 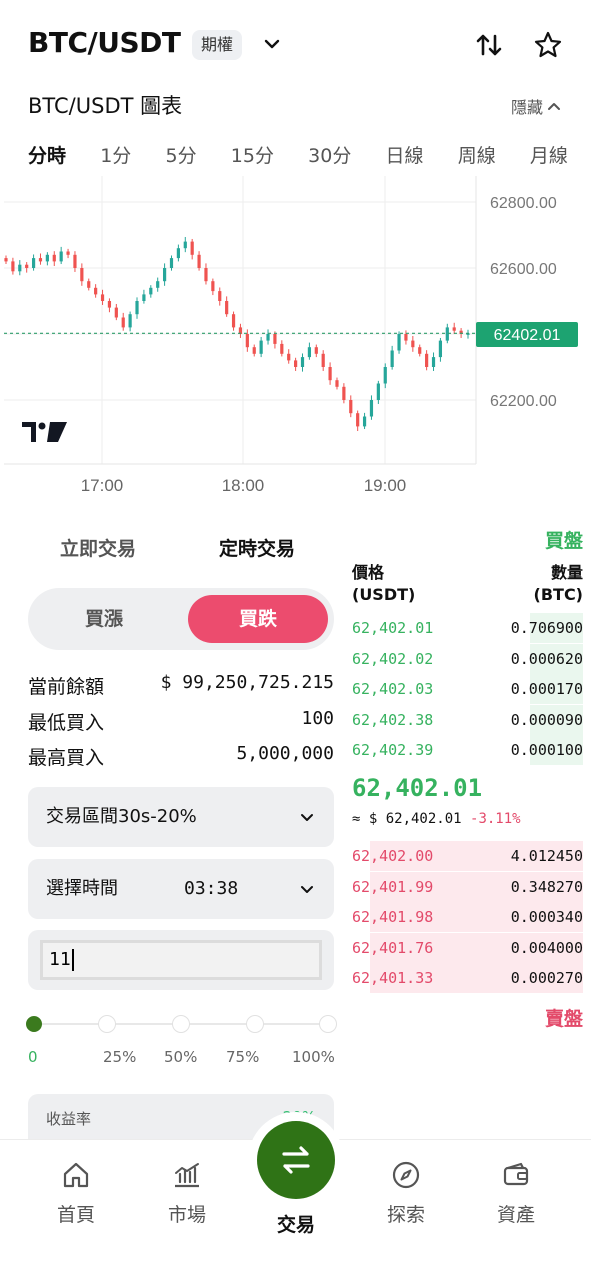 I want to click on compass-icon, so click(x=406, y=1175).